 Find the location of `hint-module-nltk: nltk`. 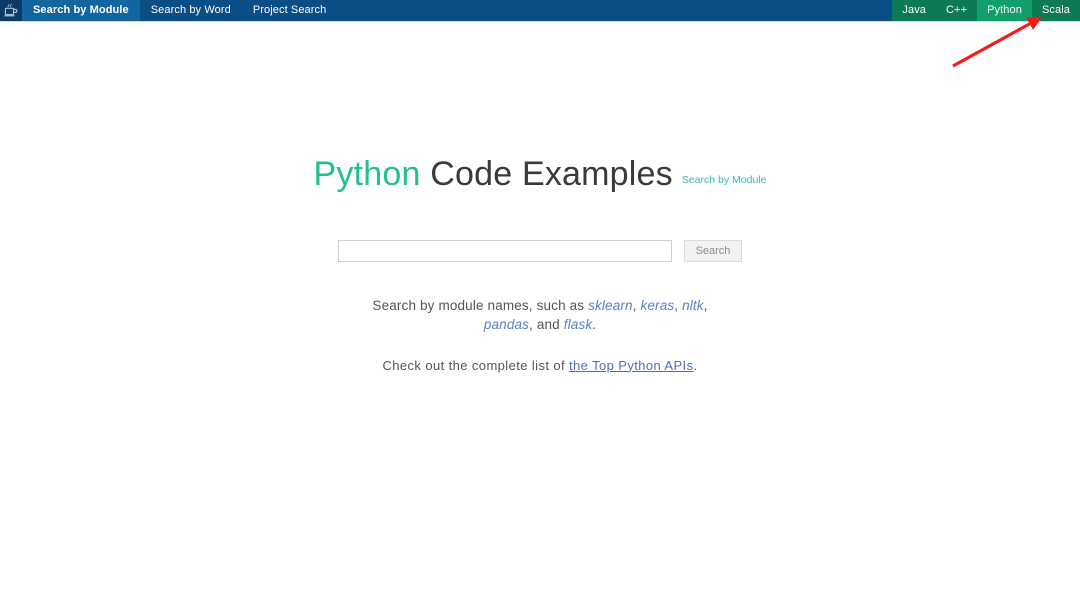

hint-module-nltk: nltk is located at coordinates (693, 305).